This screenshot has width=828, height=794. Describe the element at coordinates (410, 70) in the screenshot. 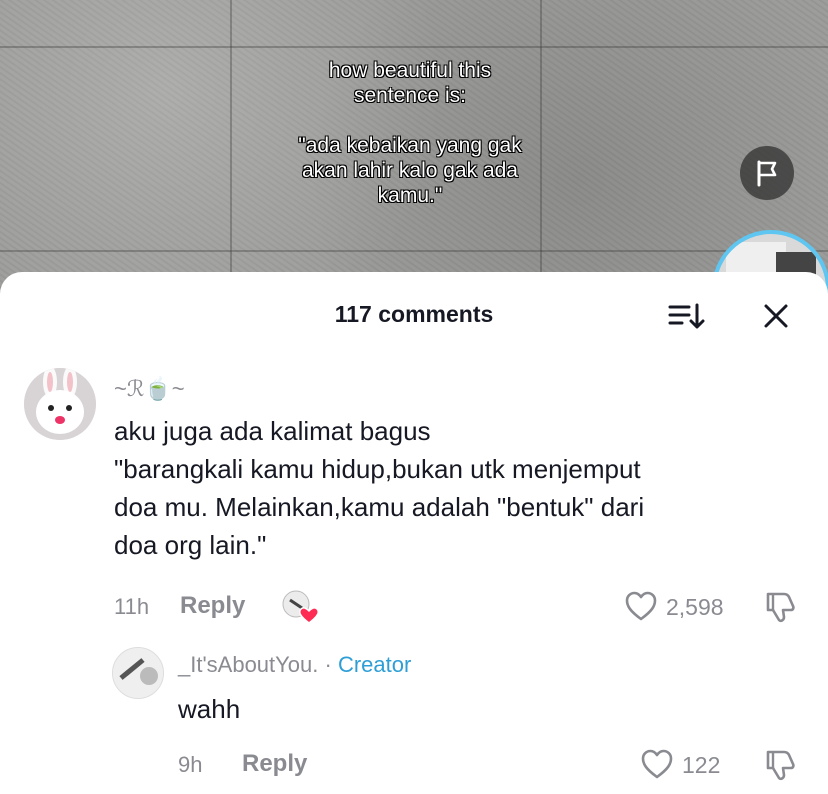

I see `caption-line: how beautiful this` at that location.